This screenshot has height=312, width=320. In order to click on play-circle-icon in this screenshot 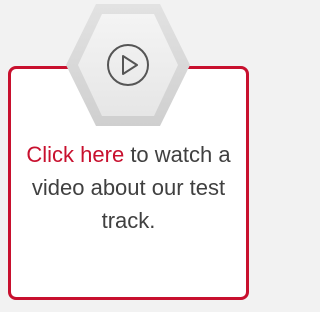, I will do `click(128, 65)`.